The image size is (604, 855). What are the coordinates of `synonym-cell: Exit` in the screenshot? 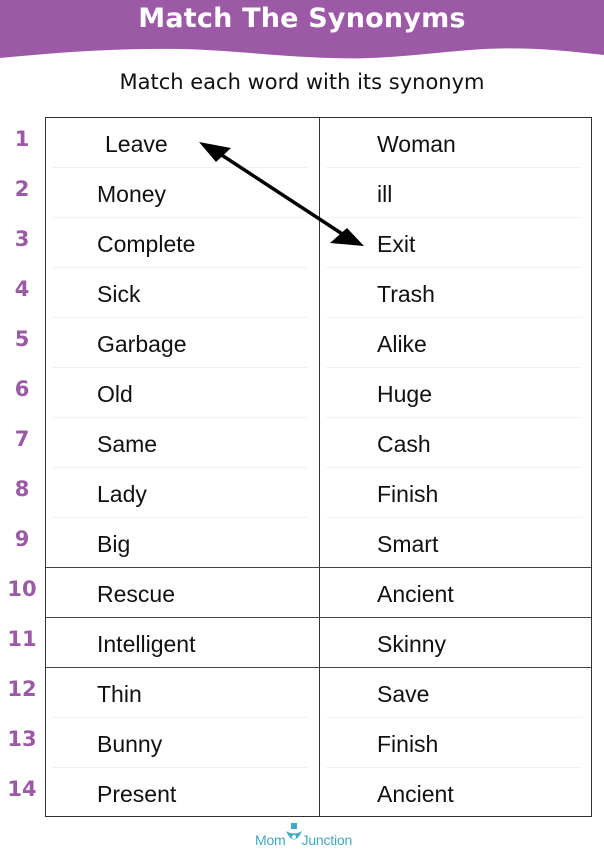 It's located at (396, 243).